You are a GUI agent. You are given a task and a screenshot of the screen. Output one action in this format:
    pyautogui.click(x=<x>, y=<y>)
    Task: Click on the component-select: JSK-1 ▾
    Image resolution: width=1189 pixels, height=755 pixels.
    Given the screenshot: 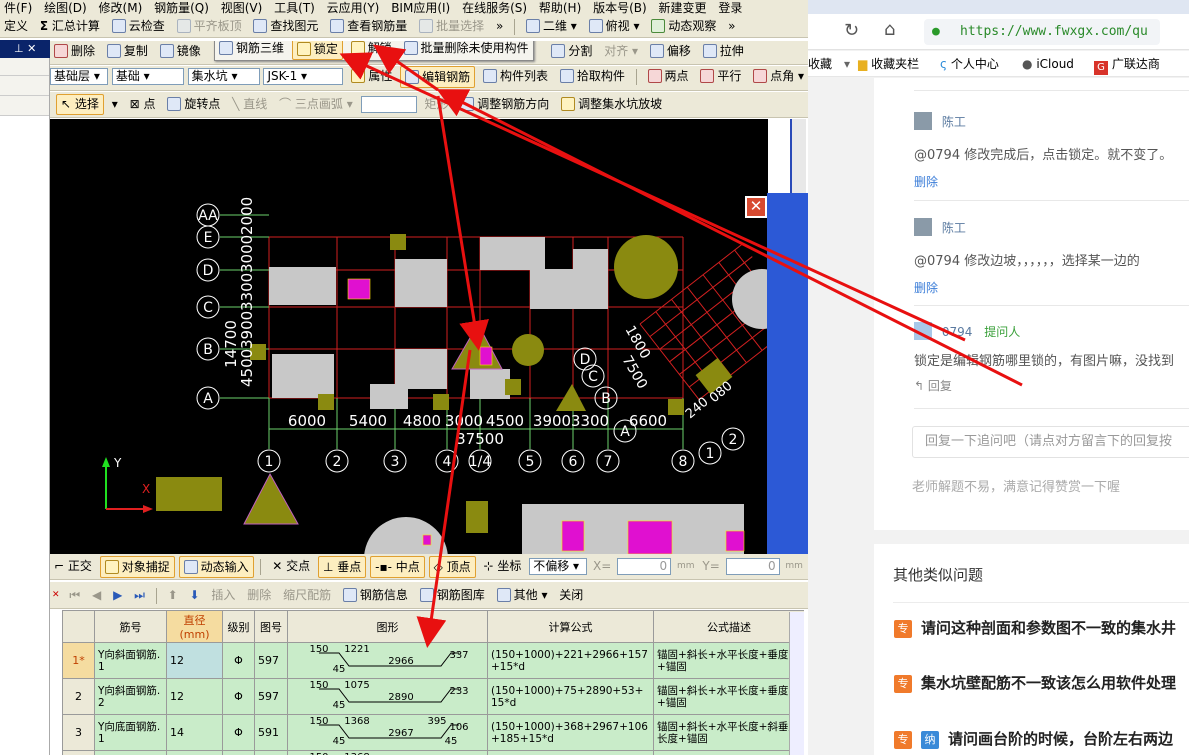 What is the action you would take?
    pyautogui.click(x=303, y=76)
    